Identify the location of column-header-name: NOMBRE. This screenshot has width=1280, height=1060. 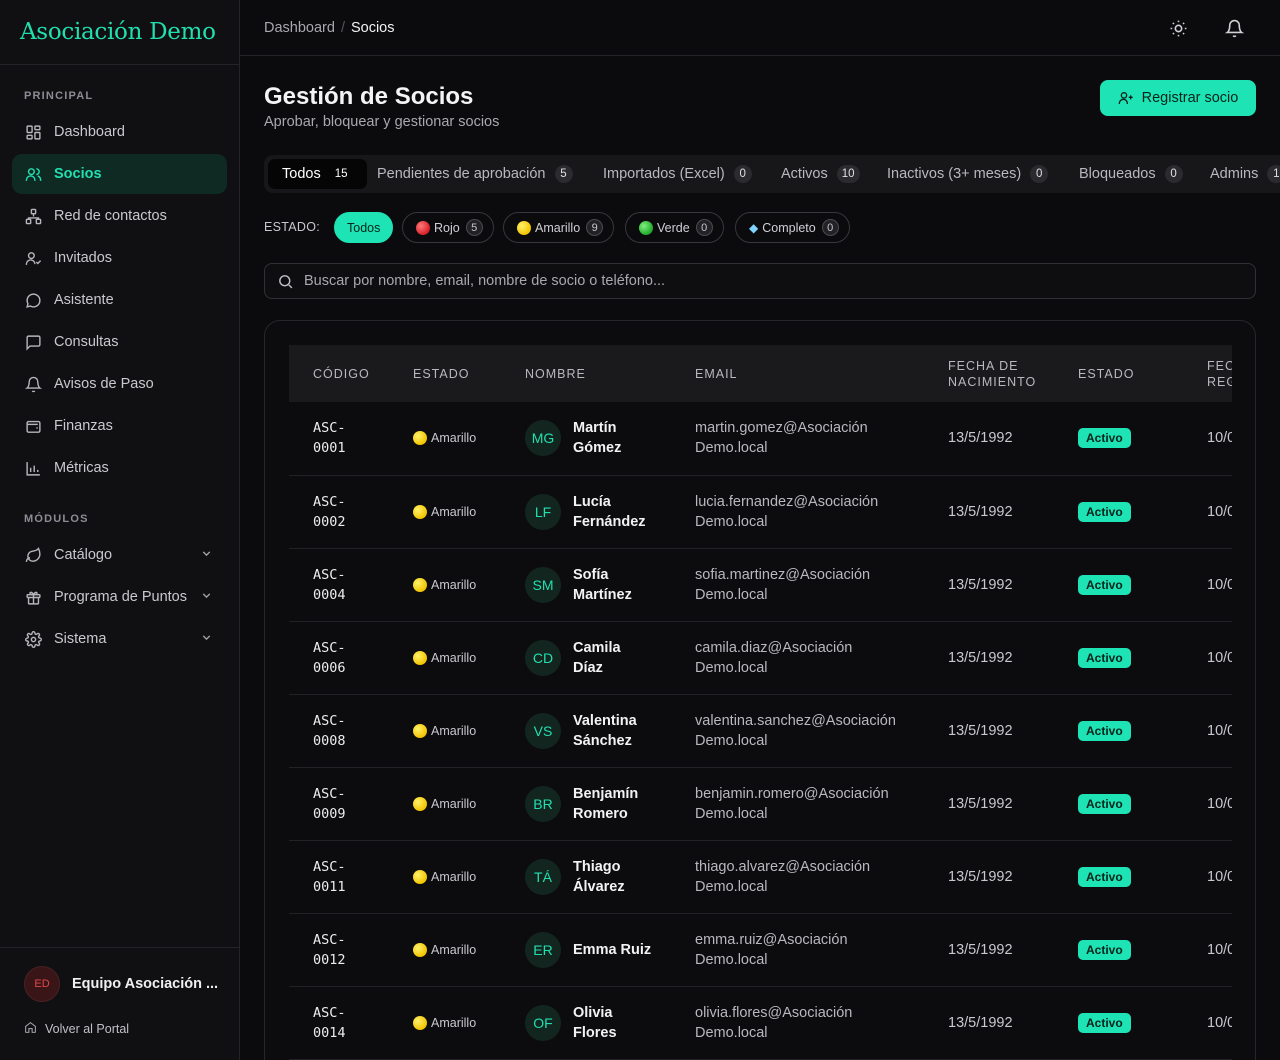
(586, 373).